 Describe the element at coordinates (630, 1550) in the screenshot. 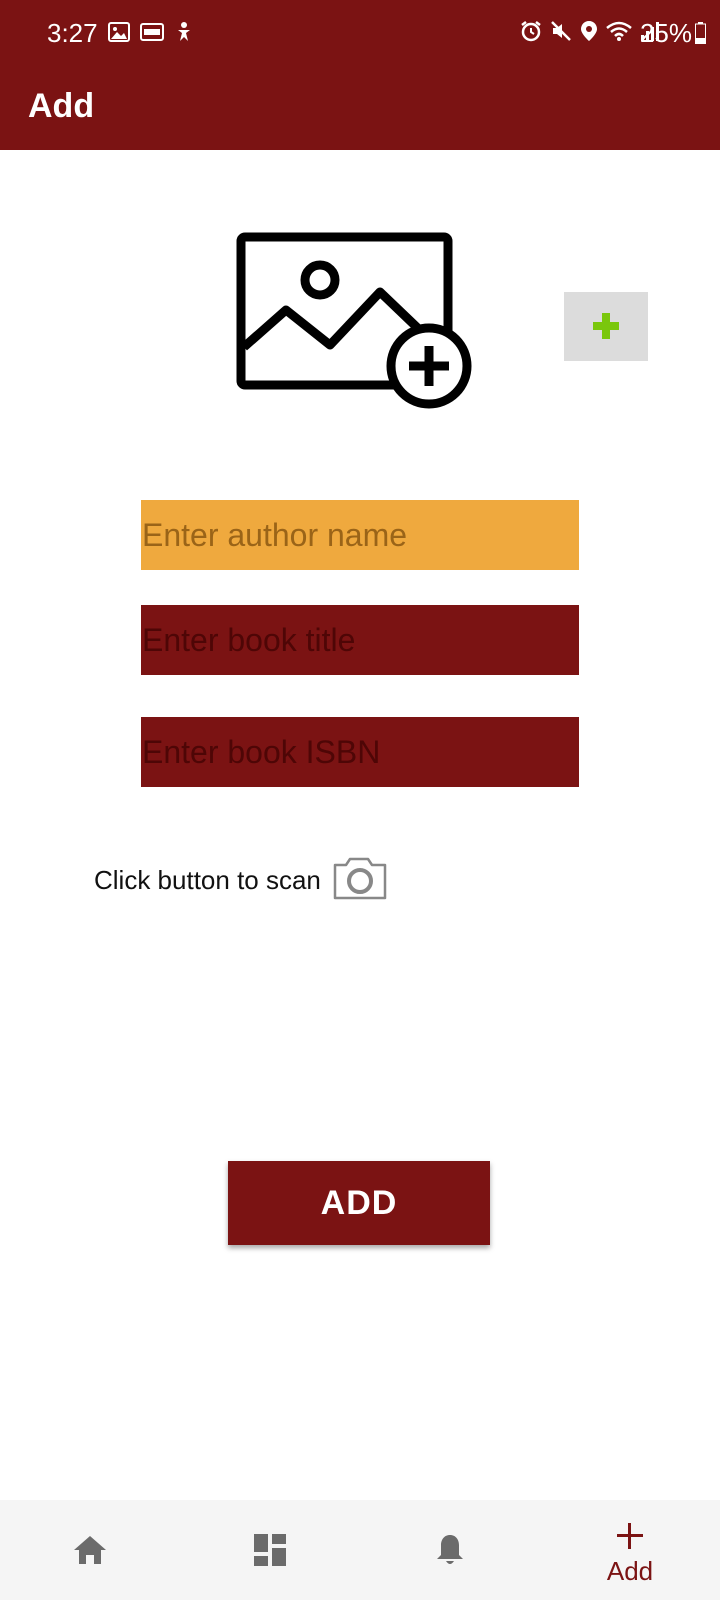

I see `nav-item-add: Add` at that location.